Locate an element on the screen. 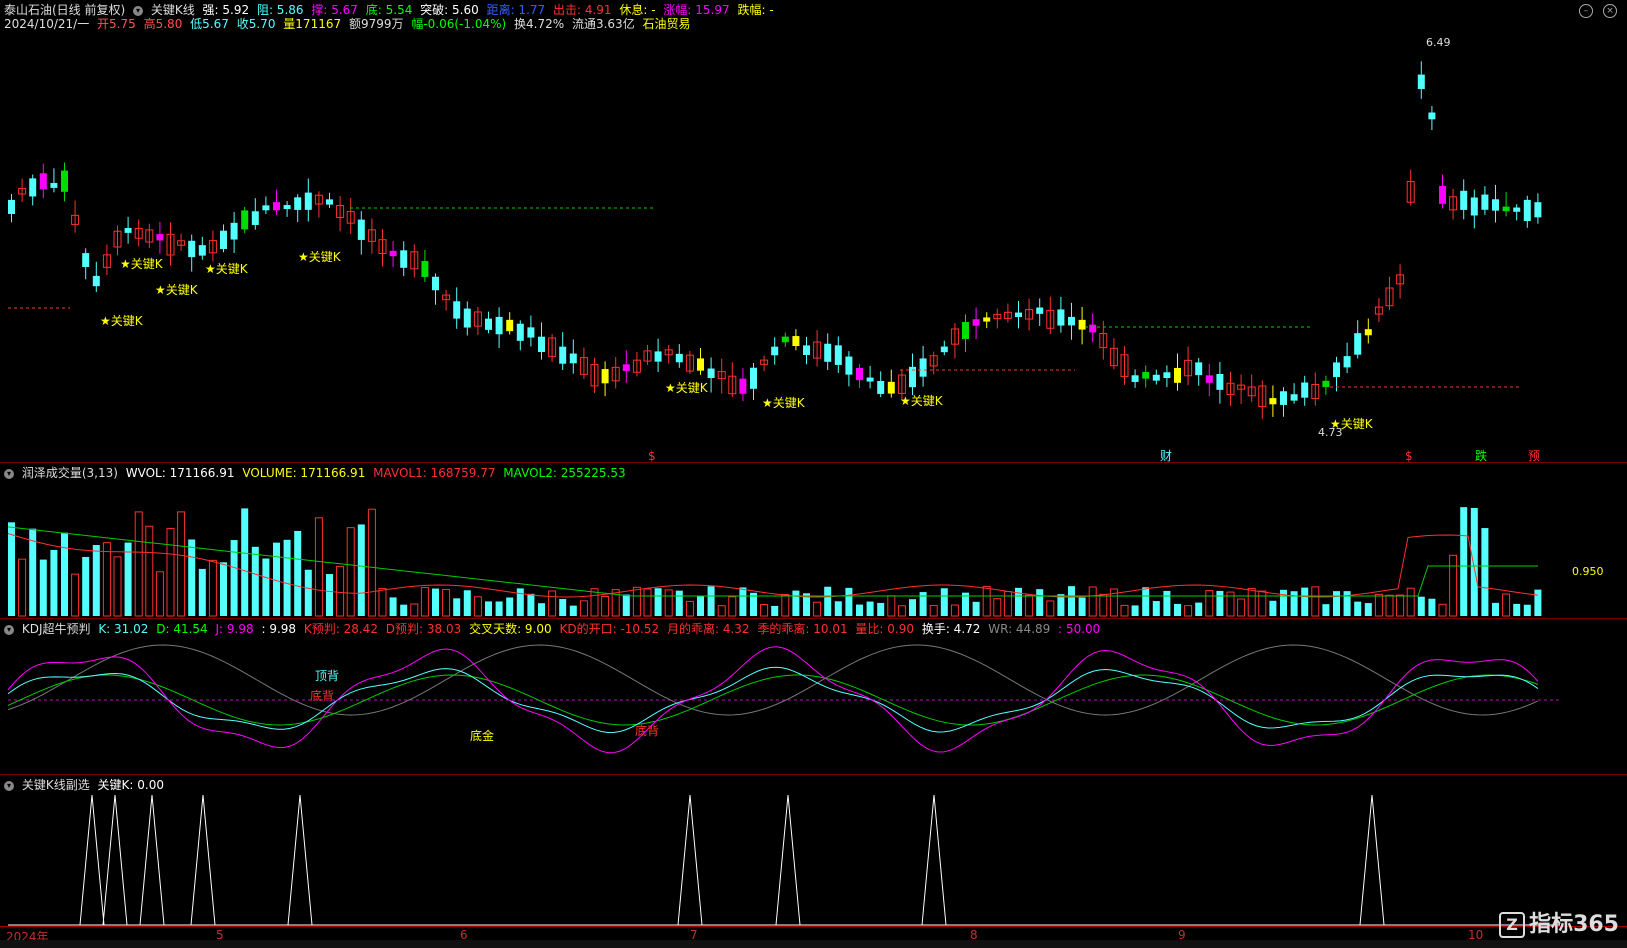 The height and width of the screenshot is (948, 1627). quote-open: 开5.75 is located at coordinates (116, 24).